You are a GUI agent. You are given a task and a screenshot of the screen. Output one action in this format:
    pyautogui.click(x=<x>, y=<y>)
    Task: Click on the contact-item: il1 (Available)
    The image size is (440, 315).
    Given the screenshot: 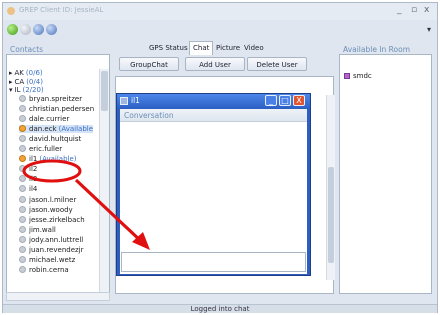 What is the action you would take?
    pyautogui.click(x=48, y=159)
    